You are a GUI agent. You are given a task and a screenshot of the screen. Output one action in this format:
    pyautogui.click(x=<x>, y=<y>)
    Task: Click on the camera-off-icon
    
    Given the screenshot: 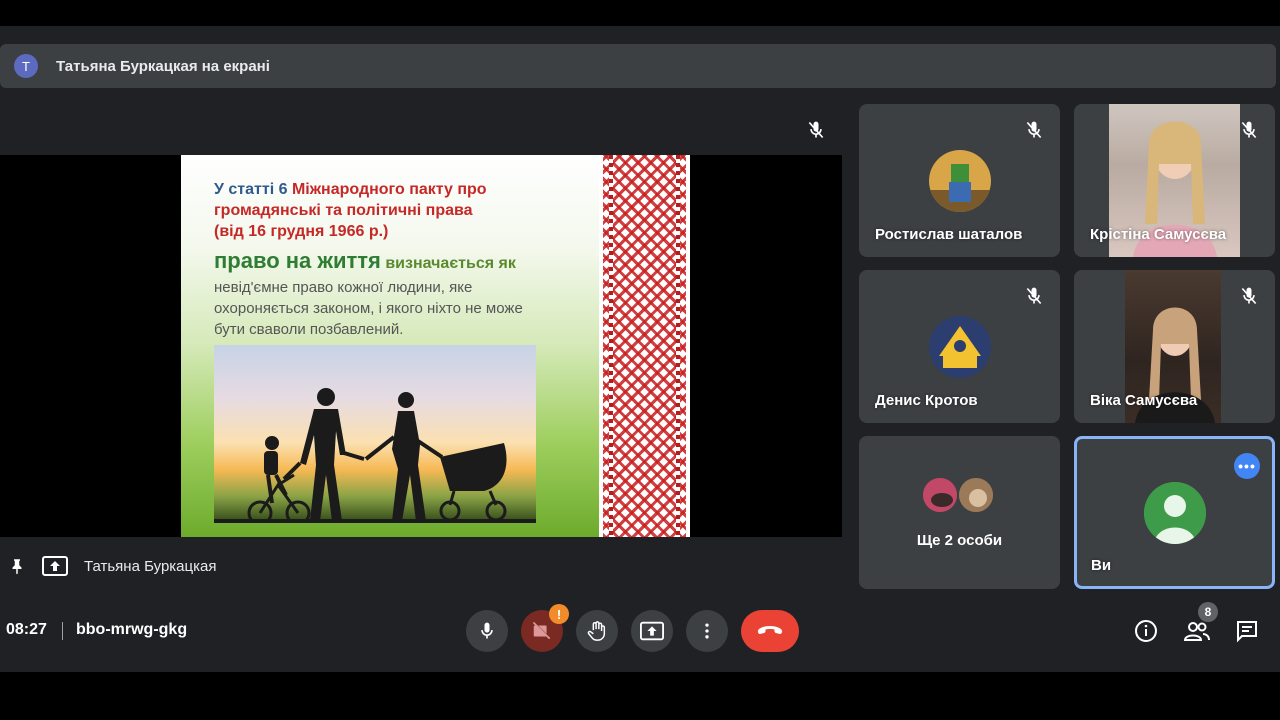 What is the action you would take?
    pyautogui.click(x=541, y=630)
    